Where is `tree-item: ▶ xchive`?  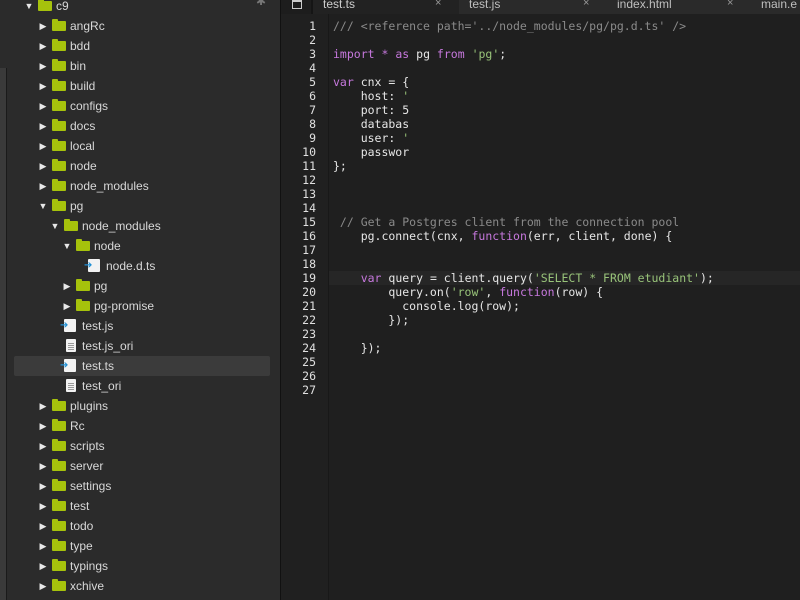
tree-item: ▶ xchive is located at coordinates (142, 586).